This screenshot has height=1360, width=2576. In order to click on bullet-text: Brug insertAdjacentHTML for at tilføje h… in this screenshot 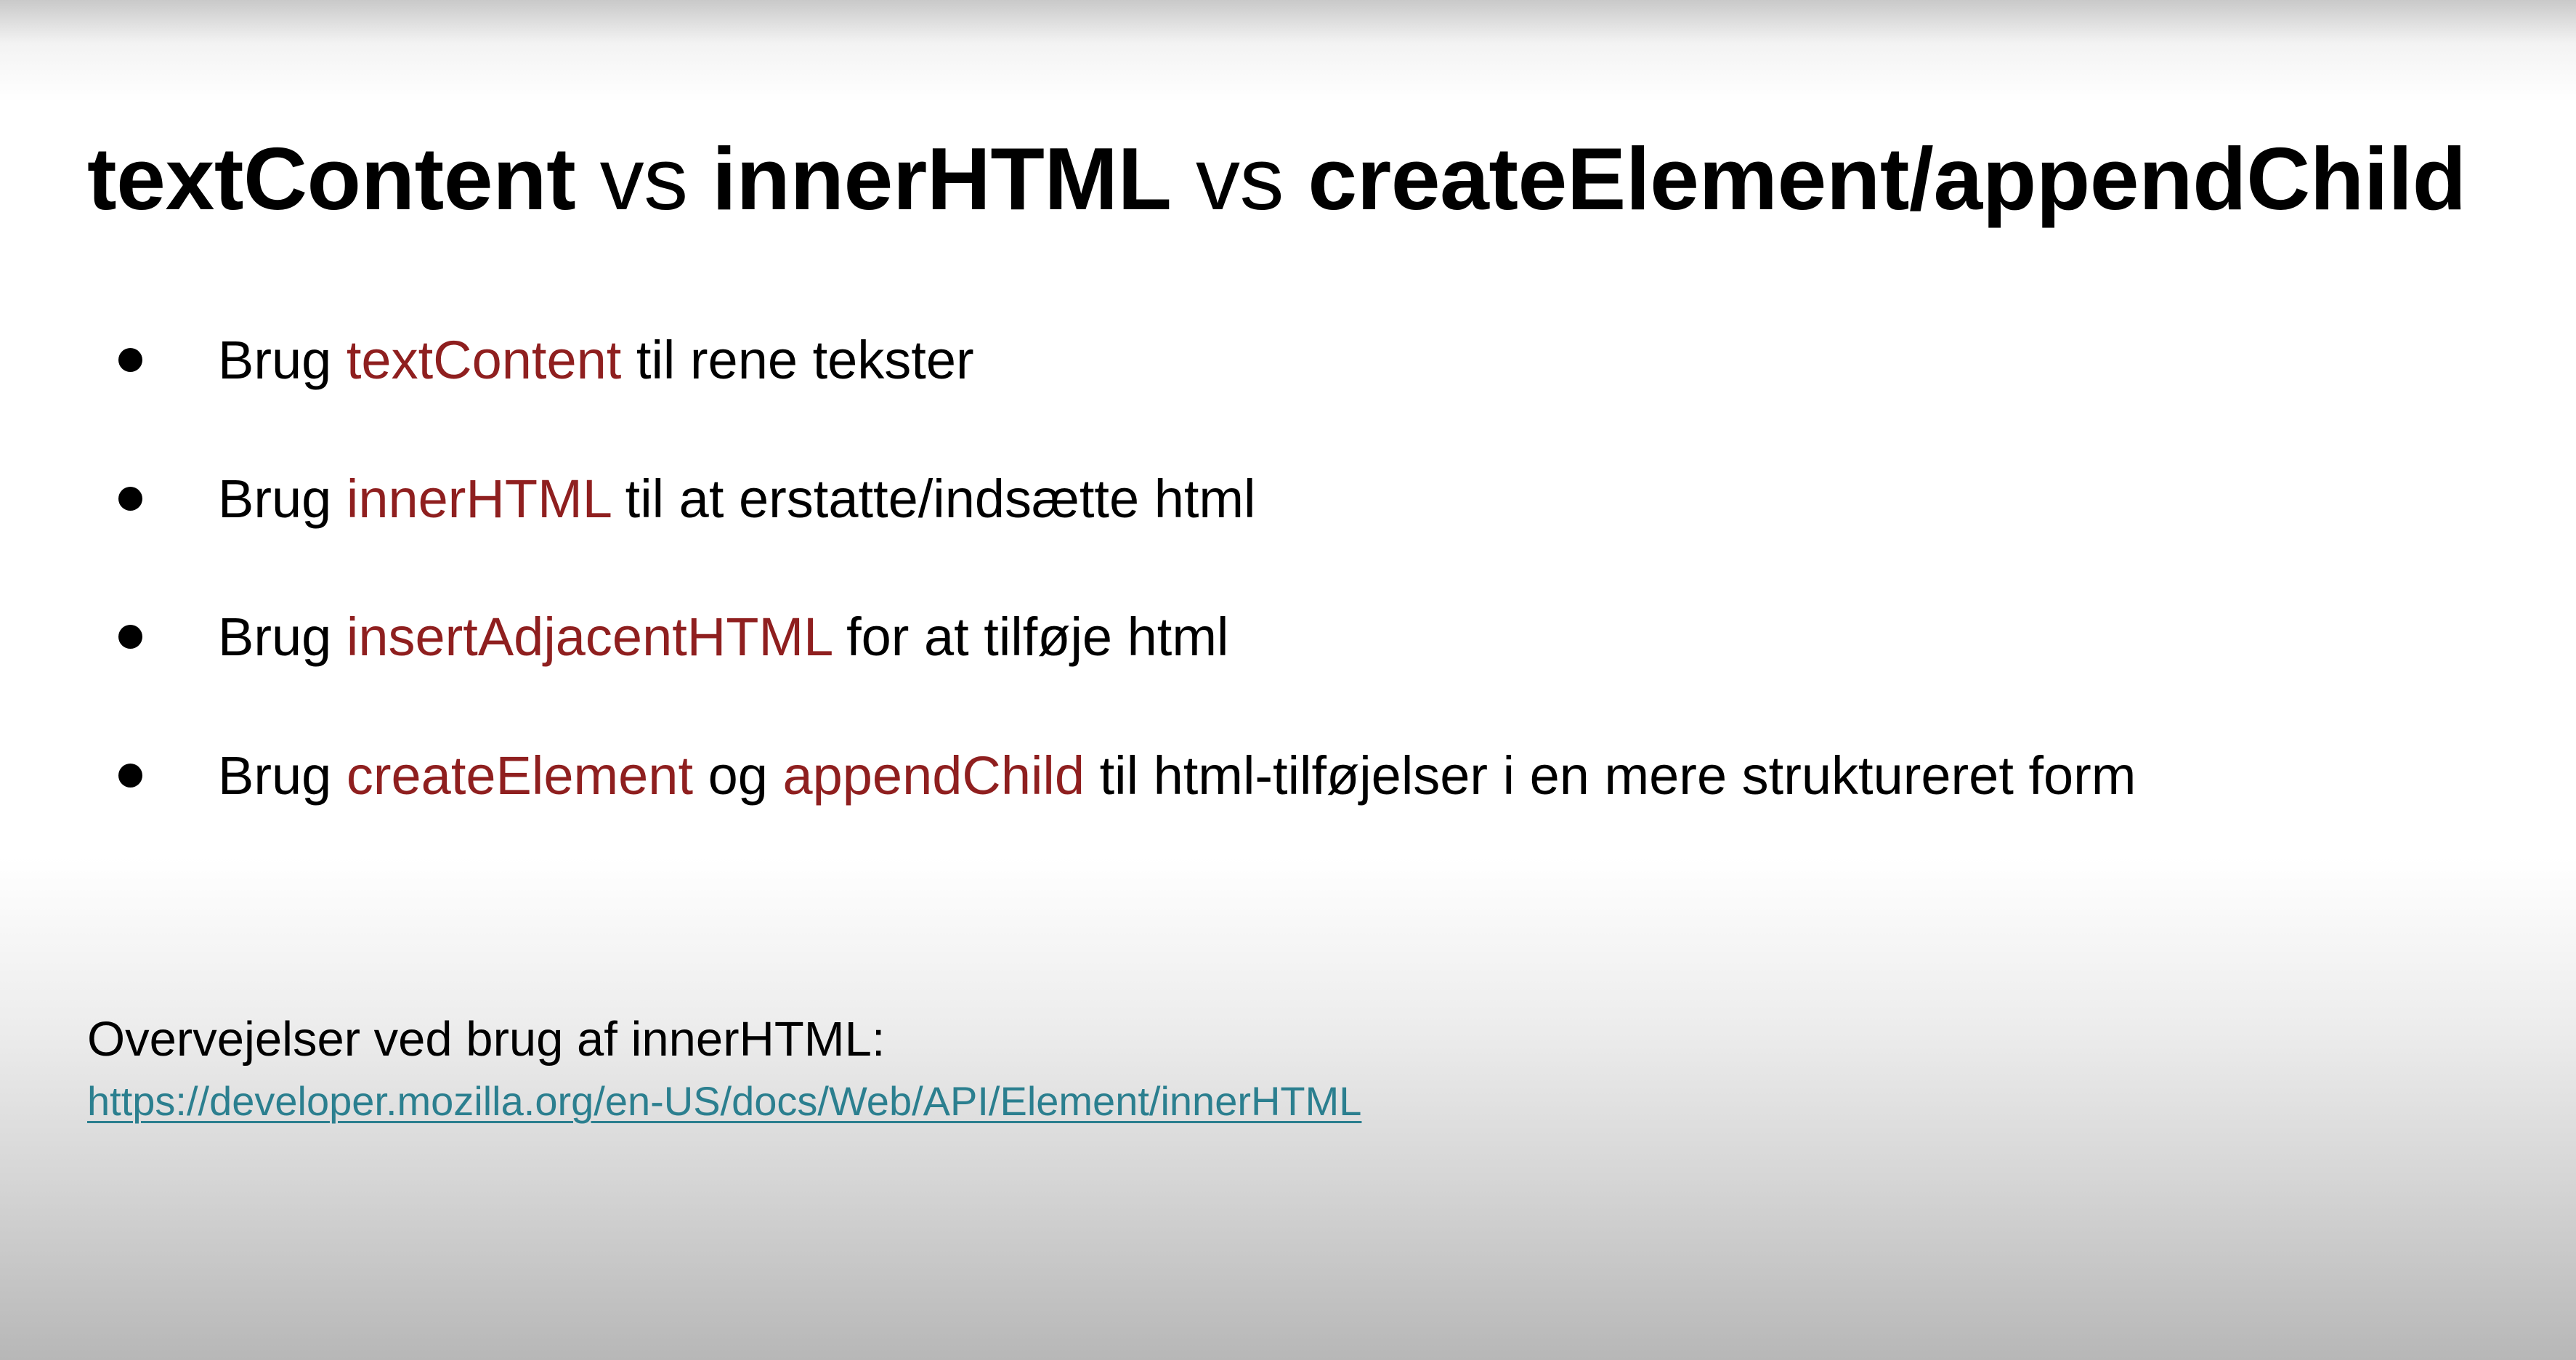, I will do `click(723, 637)`.